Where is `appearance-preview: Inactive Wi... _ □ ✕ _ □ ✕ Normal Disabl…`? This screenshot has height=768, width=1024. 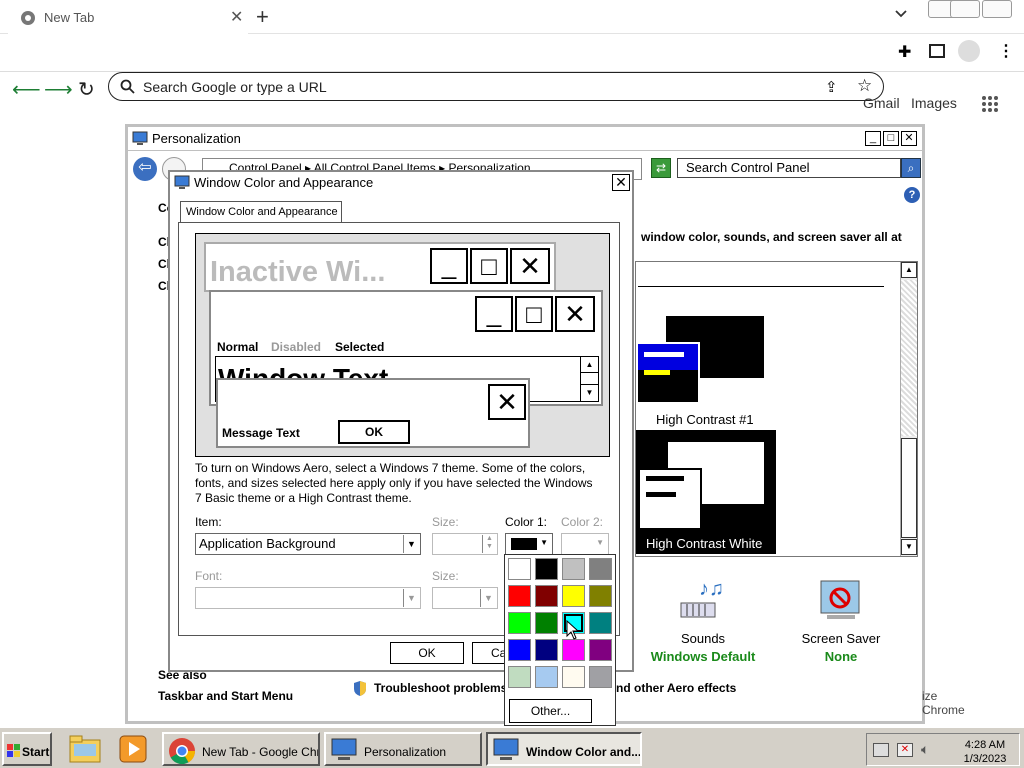 appearance-preview: Inactive Wi... _ □ ✕ _ □ ✕ Normal Disabl… is located at coordinates (402, 345).